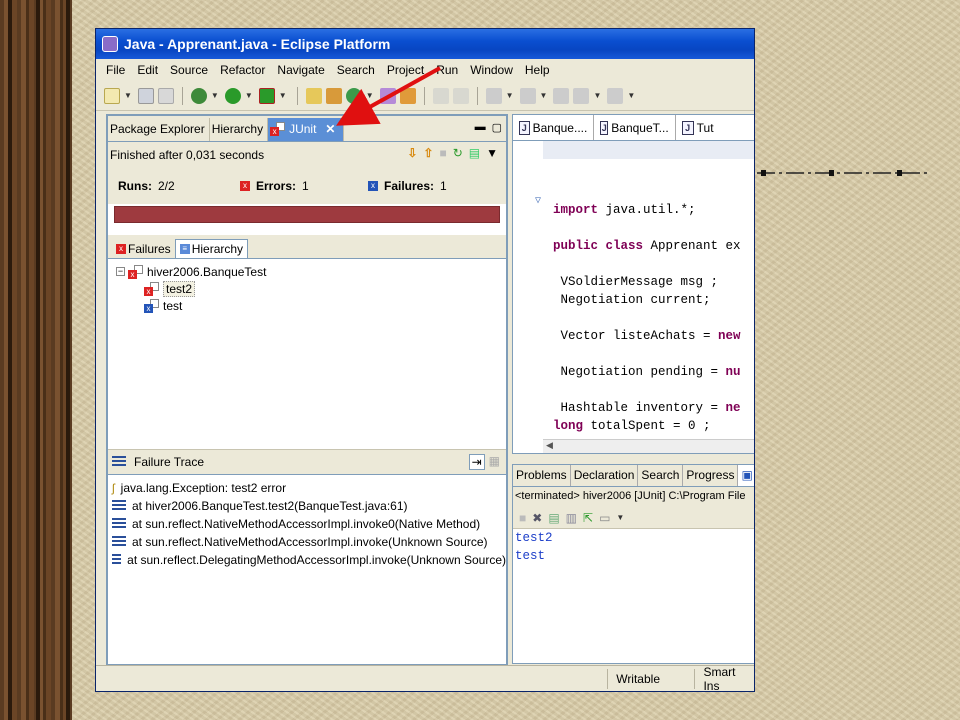  What do you see at coordinates (442, 153) in the screenshot?
I see `stop-icon: ■` at bounding box center [442, 153].